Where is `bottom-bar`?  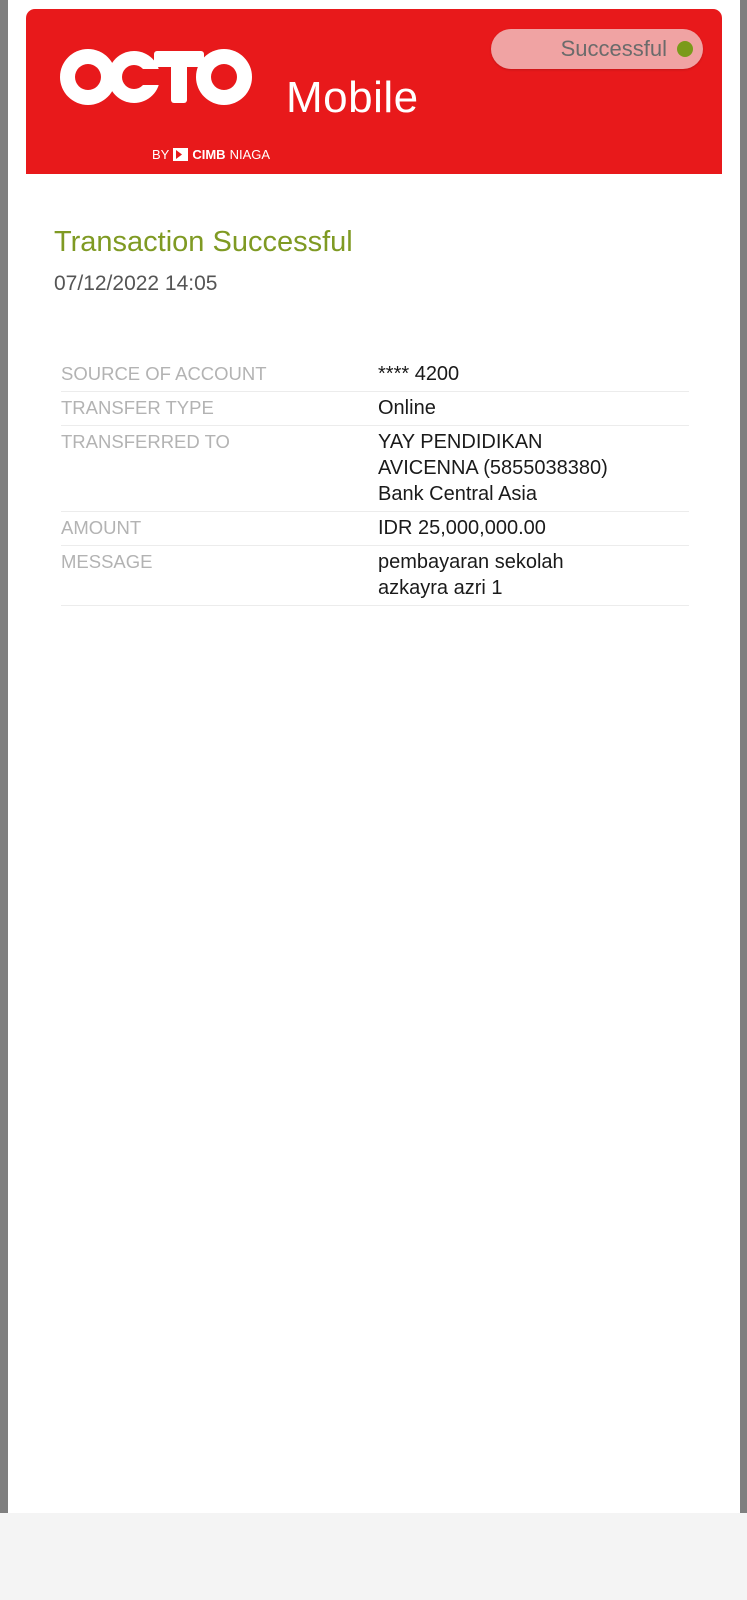
bottom-bar is located at coordinates (373, 1556).